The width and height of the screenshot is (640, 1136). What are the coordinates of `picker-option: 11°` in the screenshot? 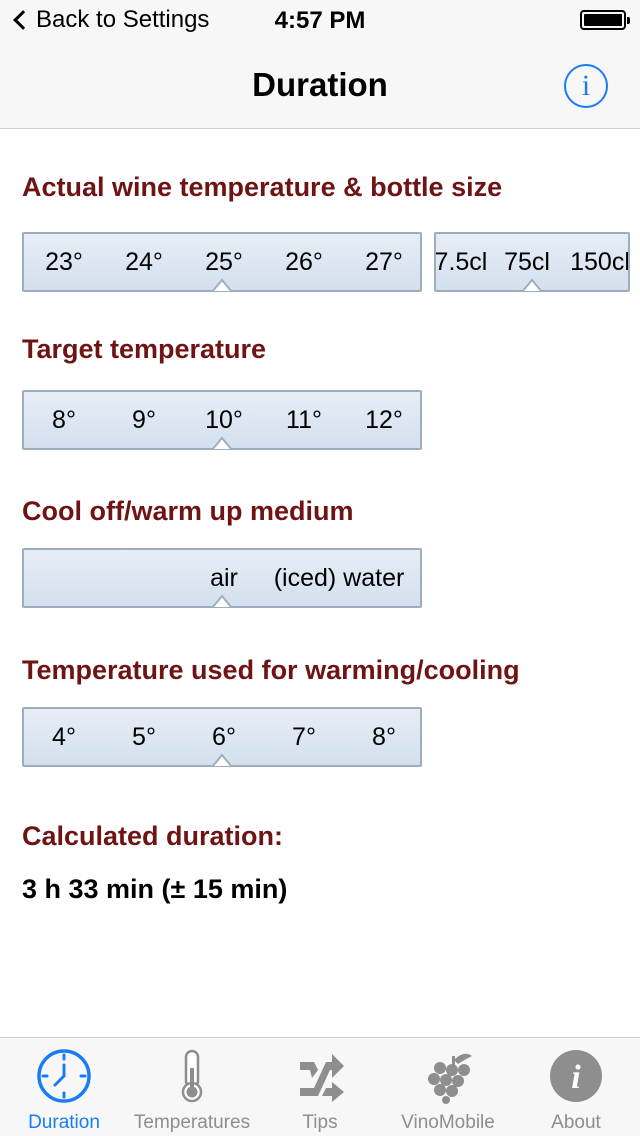 It's located at (304, 420).